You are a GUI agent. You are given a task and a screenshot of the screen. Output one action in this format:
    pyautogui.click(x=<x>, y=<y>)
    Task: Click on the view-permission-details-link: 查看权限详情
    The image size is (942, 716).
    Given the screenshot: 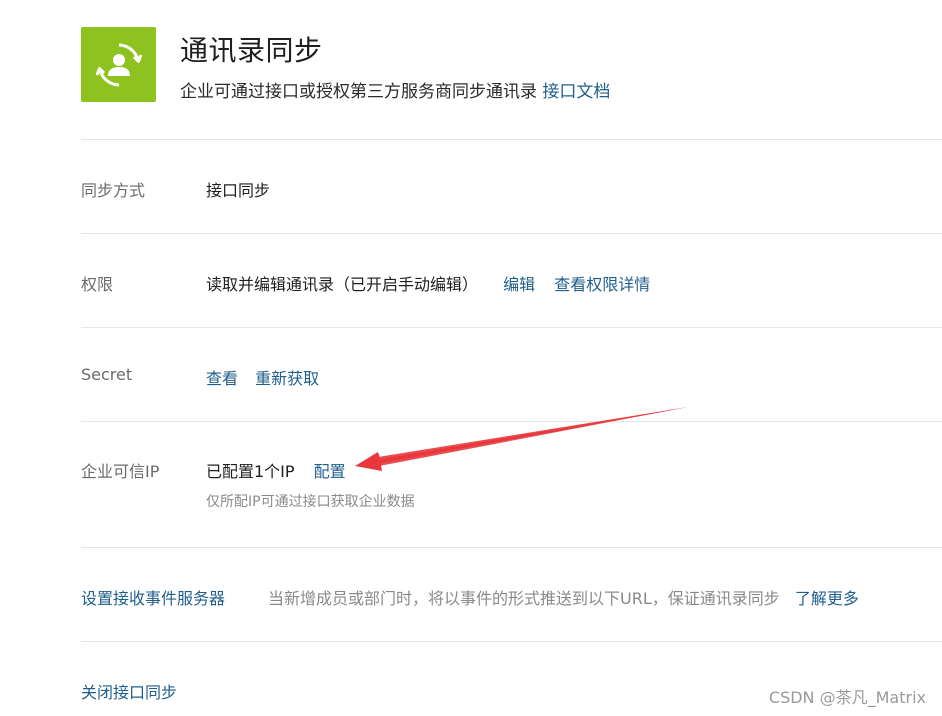 What is the action you would take?
    pyautogui.click(x=602, y=284)
    